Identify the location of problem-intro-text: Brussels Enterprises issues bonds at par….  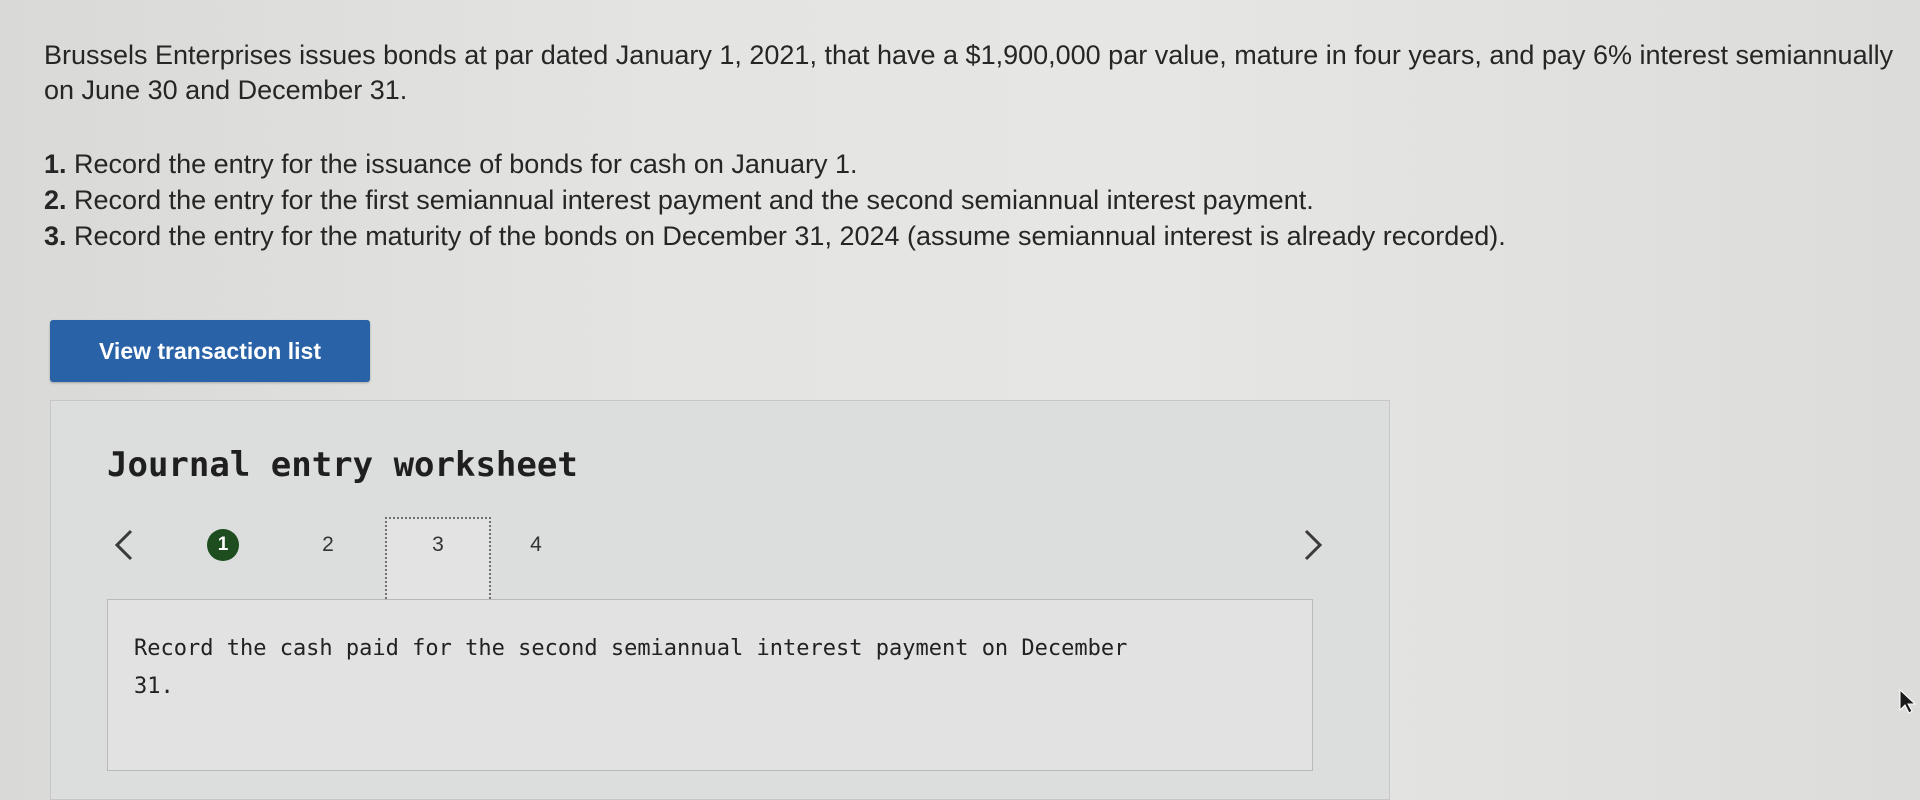
(969, 72).